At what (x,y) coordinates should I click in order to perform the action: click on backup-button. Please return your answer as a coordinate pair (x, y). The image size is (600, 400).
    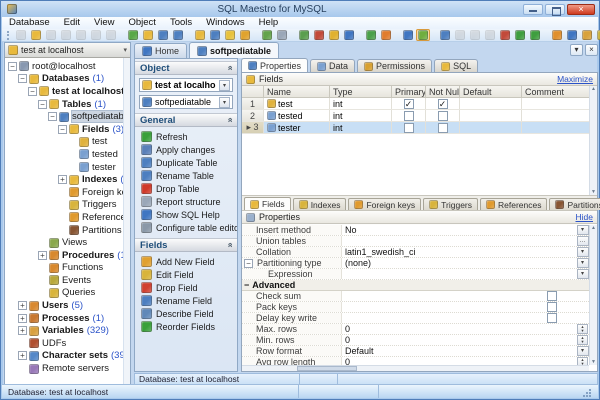
    Looking at the image, I should click on (371, 35).